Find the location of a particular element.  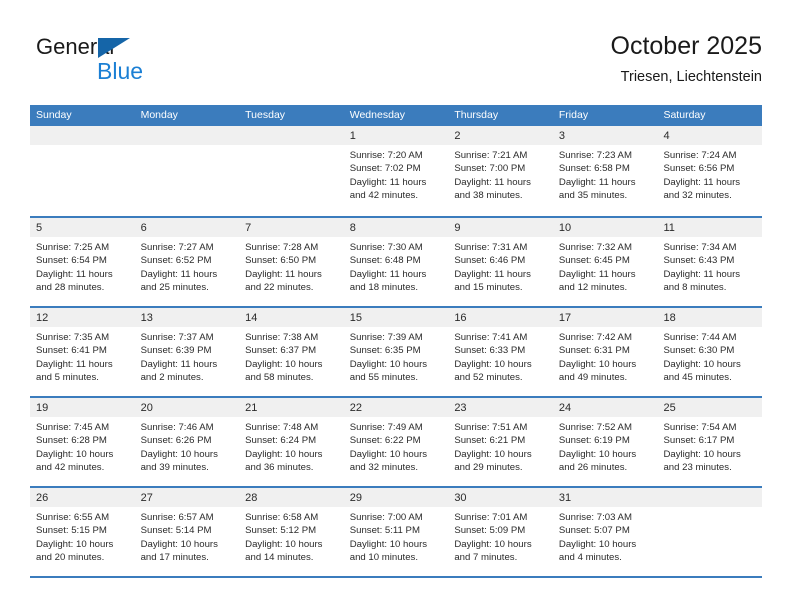

day-number-band: 1 is located at coordinates (396, 135).